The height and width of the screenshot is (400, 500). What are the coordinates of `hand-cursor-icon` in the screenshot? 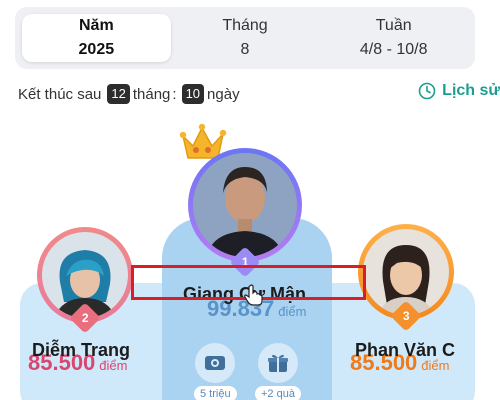 It's located at (253, 295).